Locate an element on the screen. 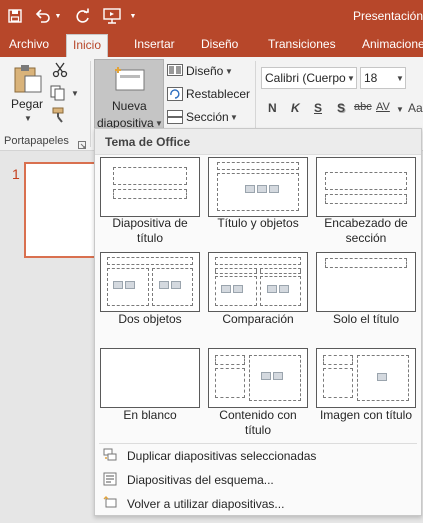 Image resolution: width=423 pixels, height=523 pixels. tab-inicio: Inicio is located at coordinates (87, 46).